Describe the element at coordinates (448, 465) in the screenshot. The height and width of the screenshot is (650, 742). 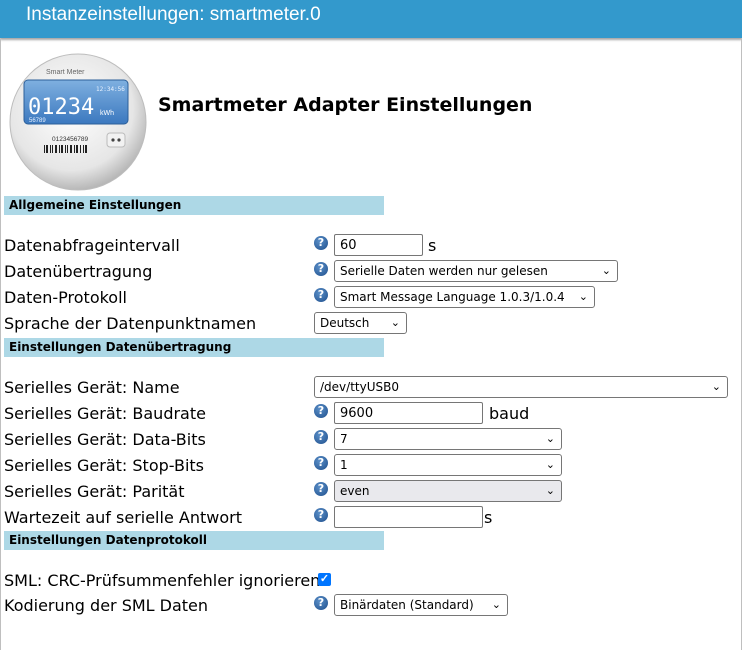
I see `stopbits-select: 1 ⌄` at that location.